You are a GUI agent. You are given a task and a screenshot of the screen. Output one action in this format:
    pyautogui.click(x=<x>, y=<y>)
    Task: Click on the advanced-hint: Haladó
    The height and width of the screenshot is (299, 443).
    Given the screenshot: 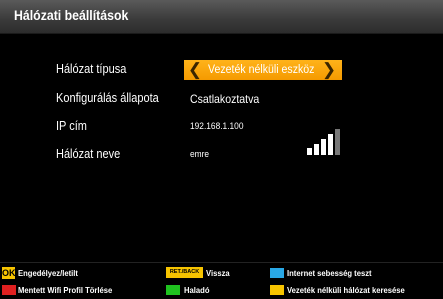 What is the action you would take?
    pyautogui.click(x=197, y=290)
    